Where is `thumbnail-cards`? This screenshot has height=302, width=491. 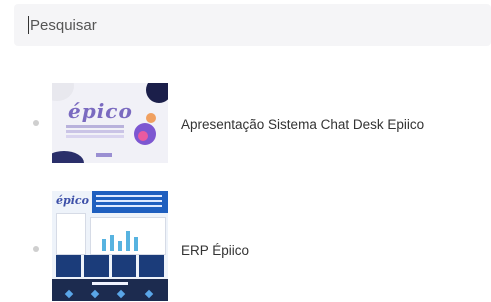 thumbnail-cards is located at coordinates (110, 266).